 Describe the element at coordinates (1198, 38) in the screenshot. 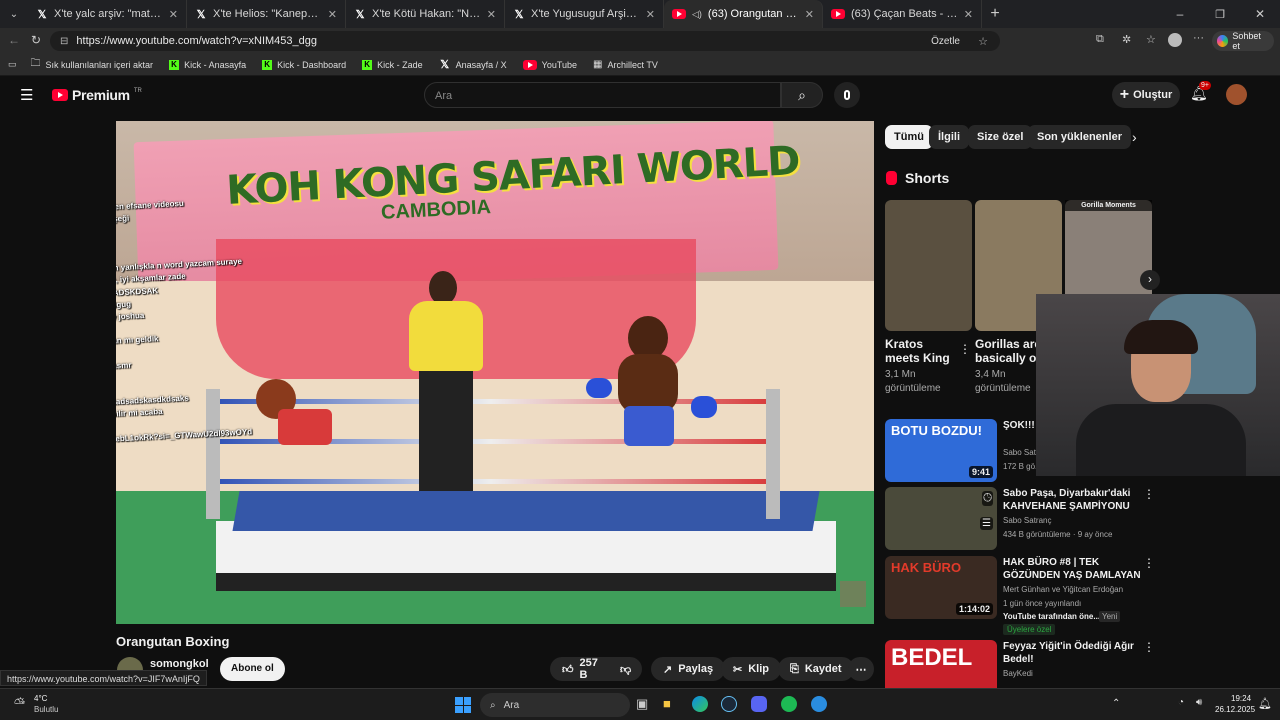

I see `more-menu-icon: ···` at that location.